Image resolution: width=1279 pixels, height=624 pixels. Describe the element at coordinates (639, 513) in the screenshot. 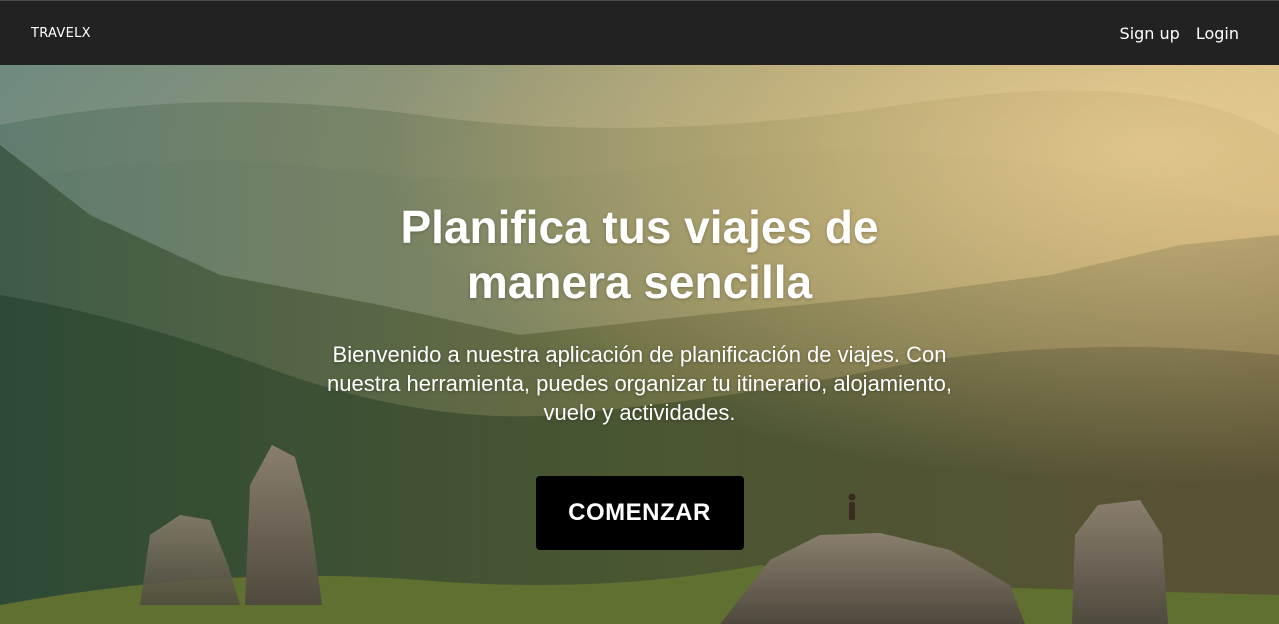

I see `start-button: COMENZAR` at that location.